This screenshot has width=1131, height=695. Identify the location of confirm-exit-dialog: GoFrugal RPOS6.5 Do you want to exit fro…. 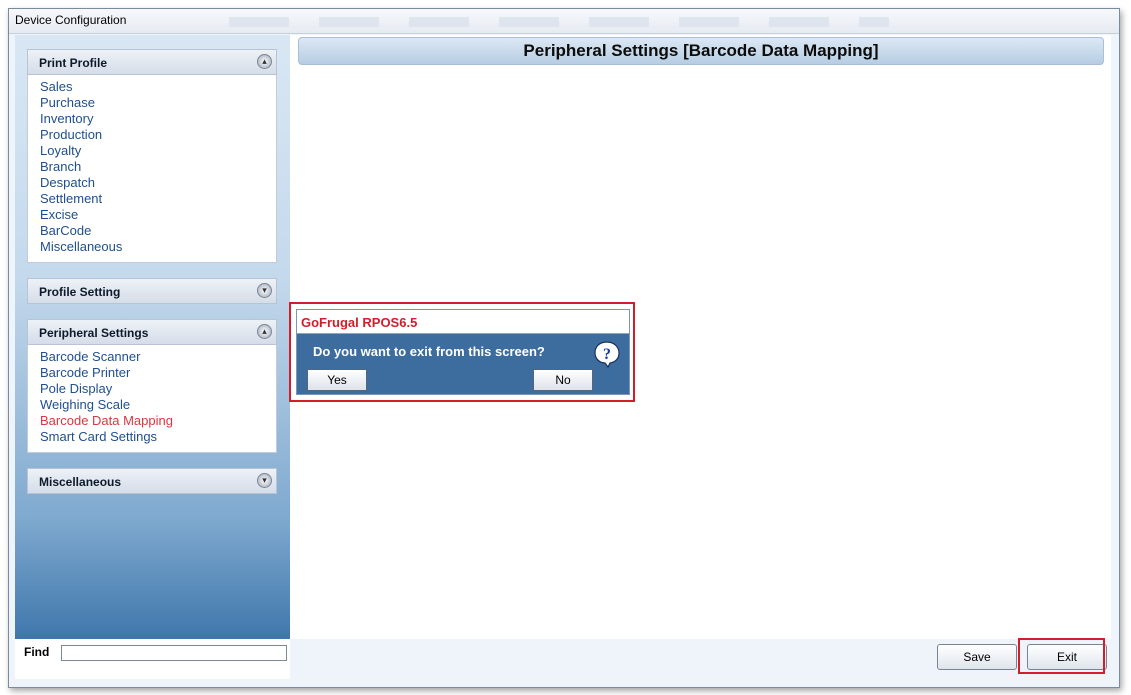
(463, 352).